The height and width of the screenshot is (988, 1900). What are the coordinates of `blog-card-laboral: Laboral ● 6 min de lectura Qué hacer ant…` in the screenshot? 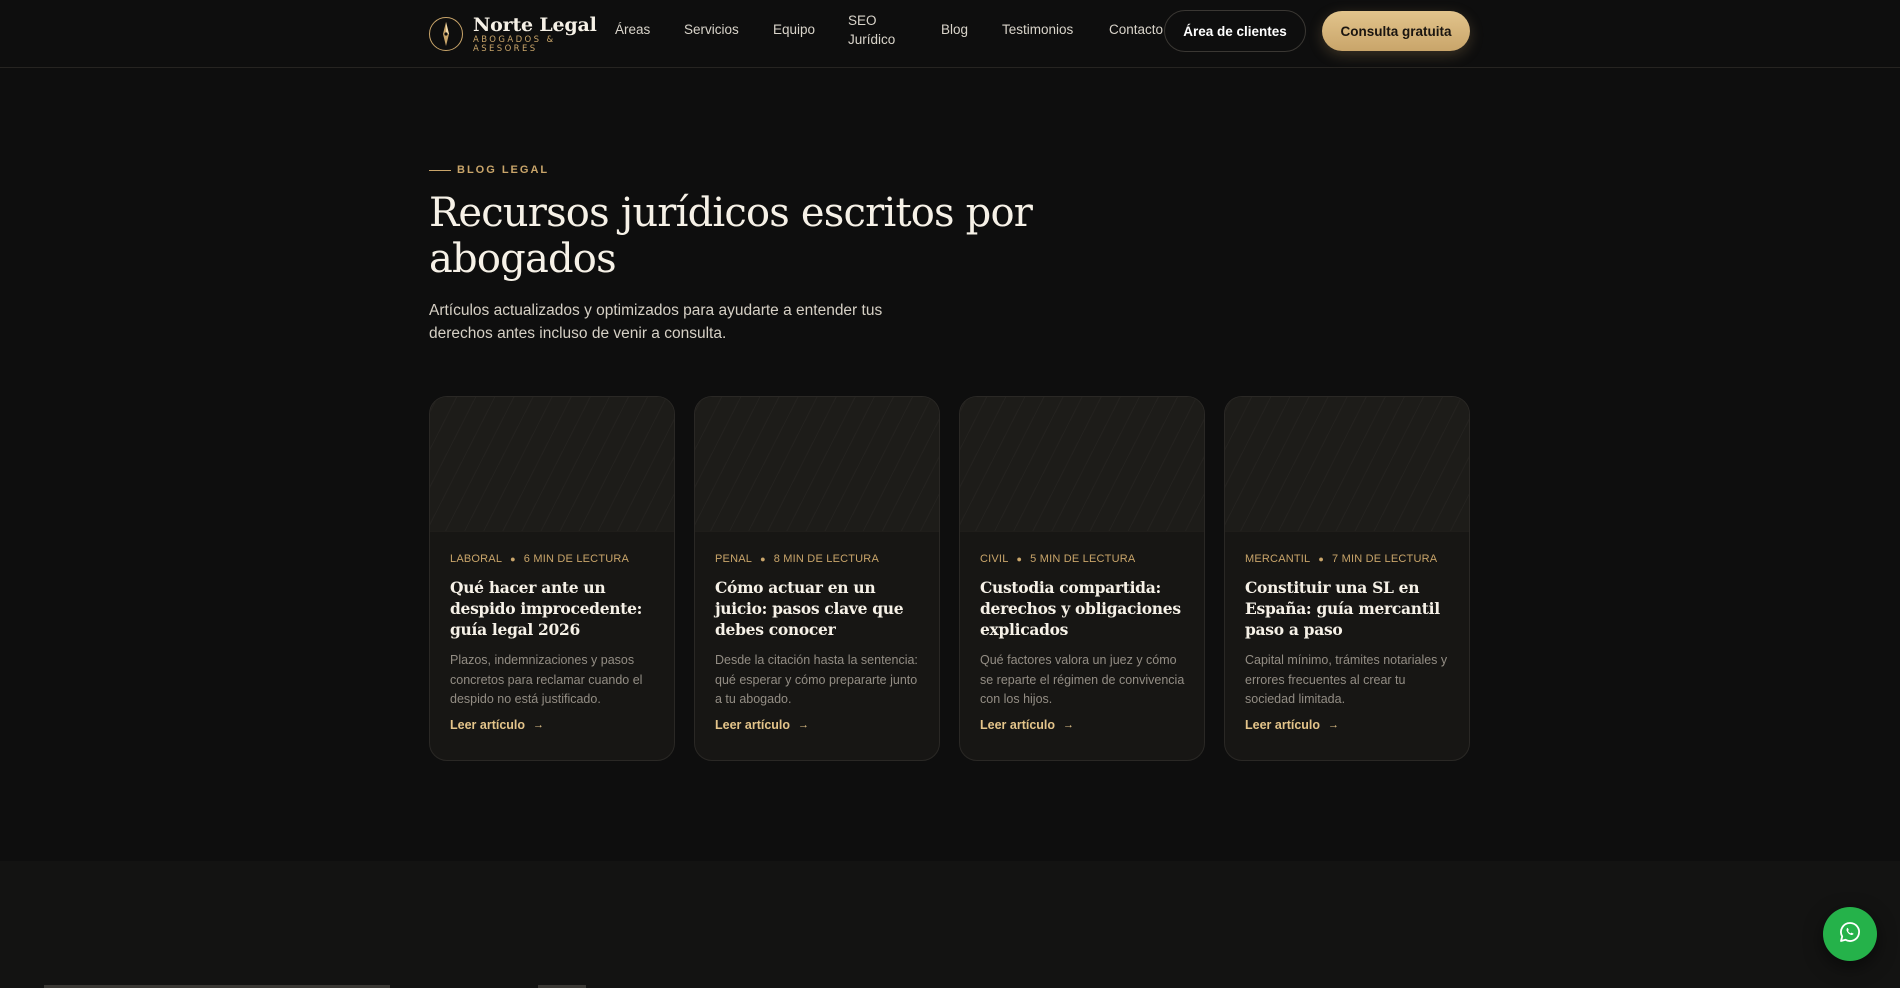 It's located at (552, 578).